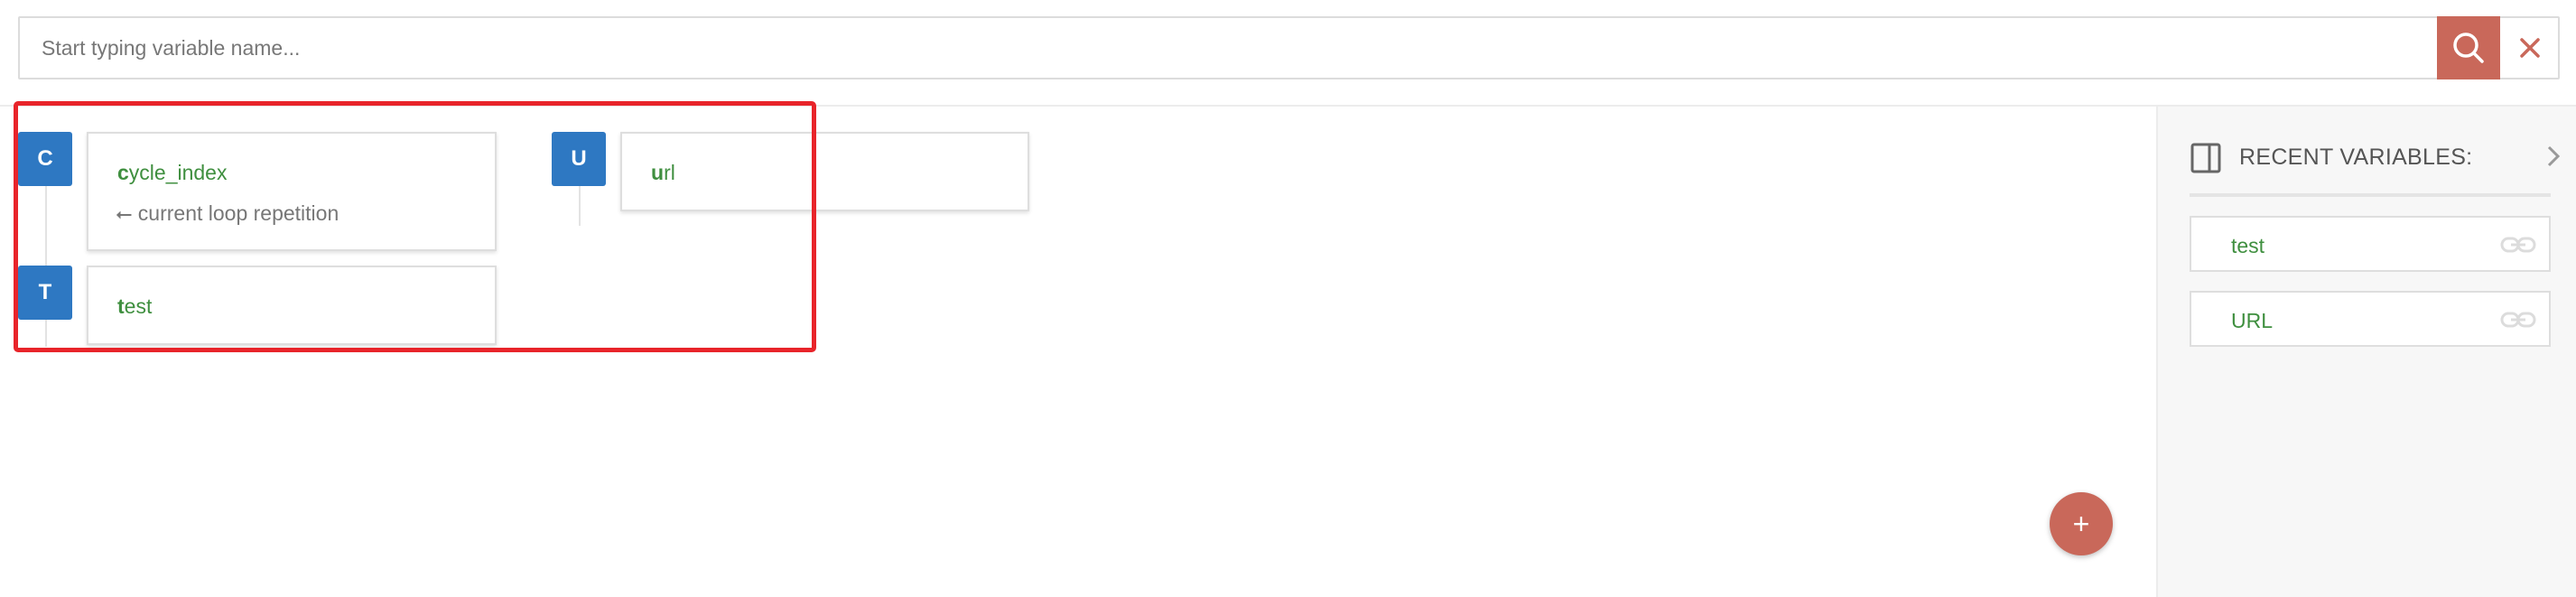  Describe the element at coordinates (415, 226) in the screenshot. I see `highlight-box` at that location.